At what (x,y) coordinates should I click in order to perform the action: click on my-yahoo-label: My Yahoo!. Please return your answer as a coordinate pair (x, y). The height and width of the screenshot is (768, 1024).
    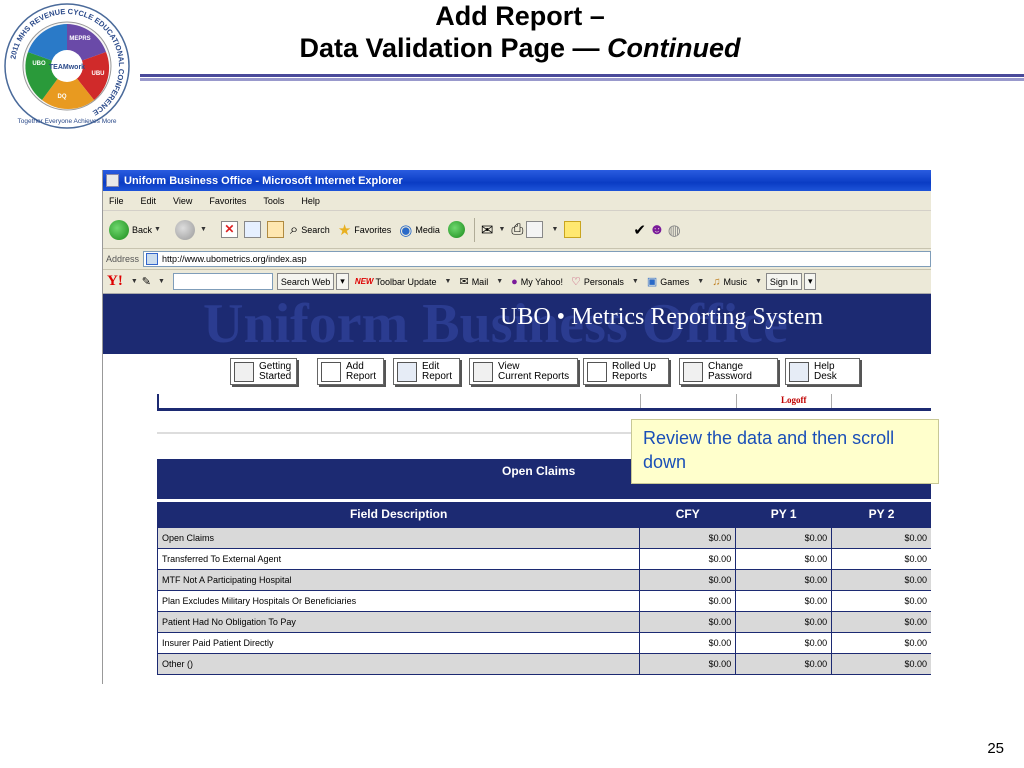
    Looking at the image, I should click on (541, 281).